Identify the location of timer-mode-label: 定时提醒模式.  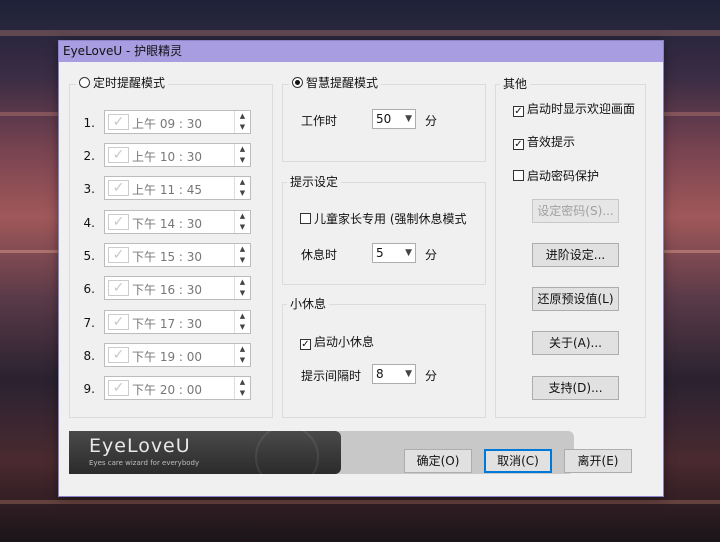
(129, 83).